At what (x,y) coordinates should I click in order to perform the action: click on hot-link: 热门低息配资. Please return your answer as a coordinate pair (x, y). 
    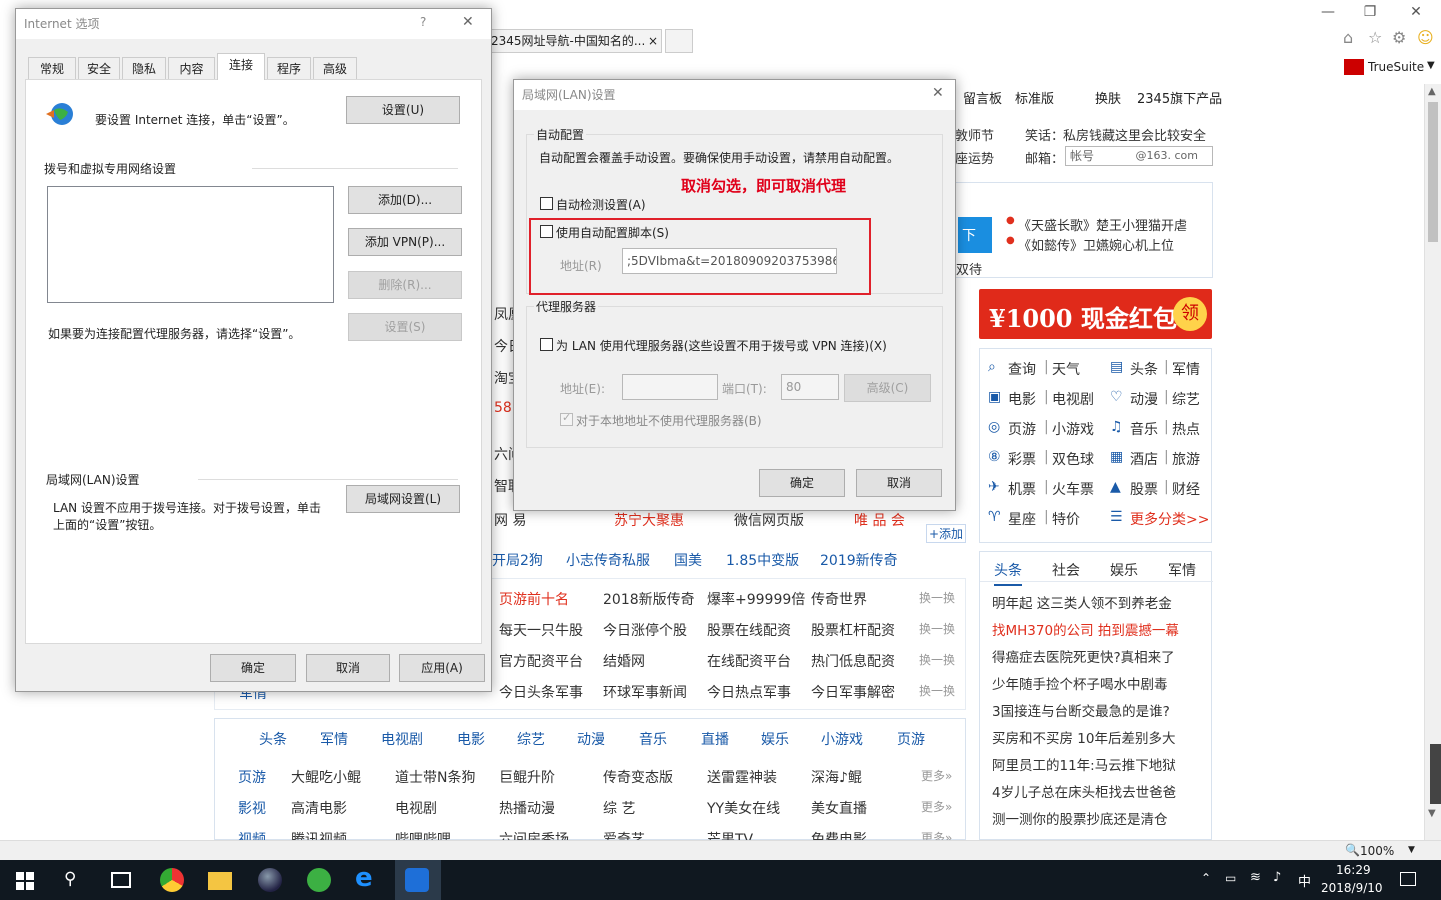
    Looking at the image, I should click on (853, 661).